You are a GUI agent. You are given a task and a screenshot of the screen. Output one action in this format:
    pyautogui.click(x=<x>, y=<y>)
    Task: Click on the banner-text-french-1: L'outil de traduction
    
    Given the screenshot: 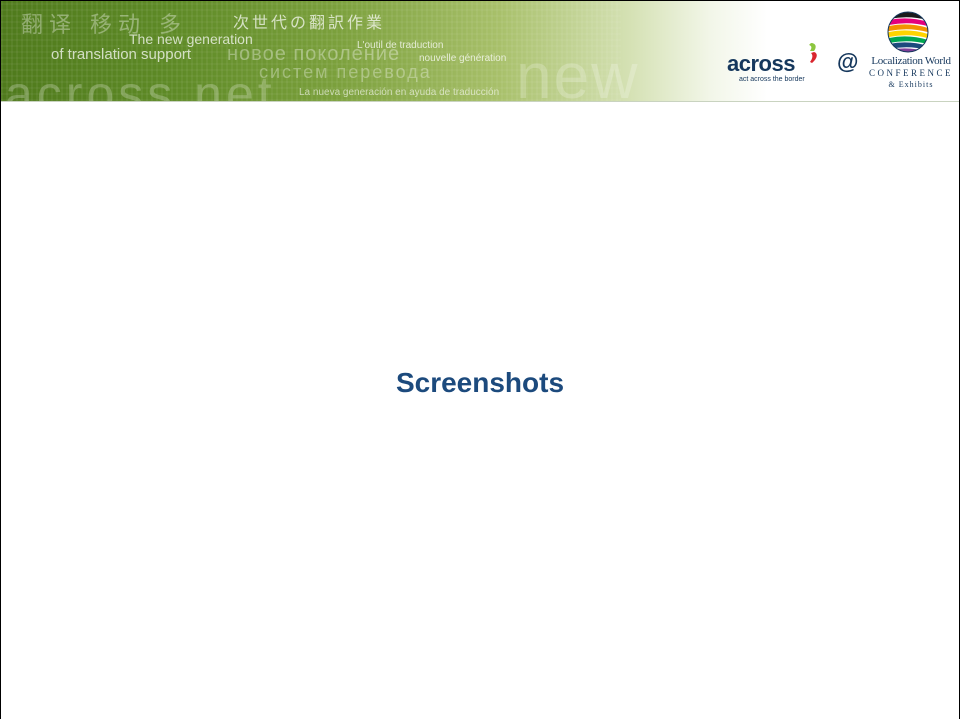 What is the action you would take?
    pyautogui.click(x=400, y=45)
    